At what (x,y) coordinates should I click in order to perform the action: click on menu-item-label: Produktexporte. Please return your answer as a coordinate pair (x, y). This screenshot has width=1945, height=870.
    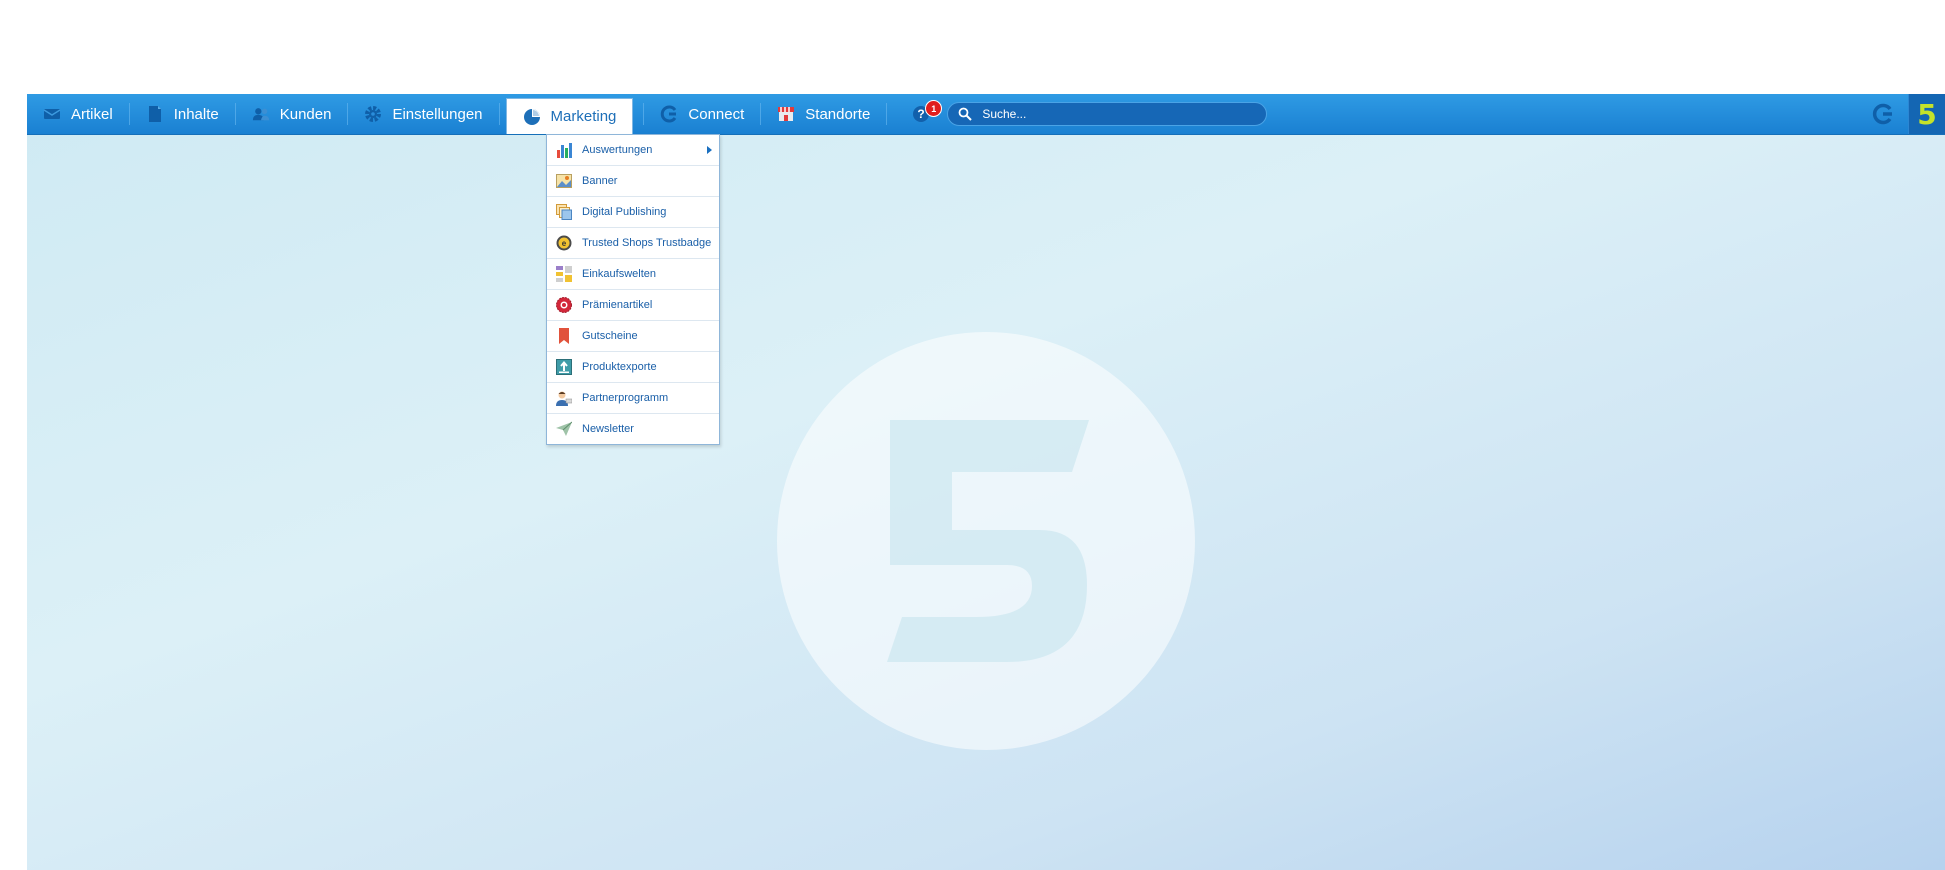
    Looking at the image, I should click on (619, 367).